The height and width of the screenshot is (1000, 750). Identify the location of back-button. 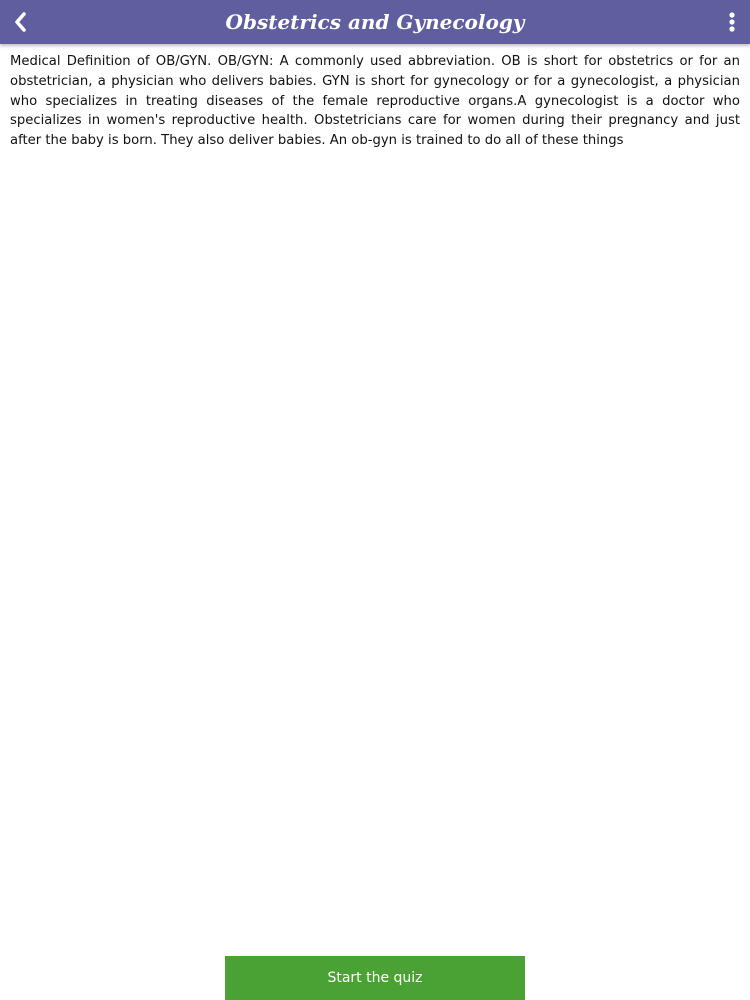
(20, 22).